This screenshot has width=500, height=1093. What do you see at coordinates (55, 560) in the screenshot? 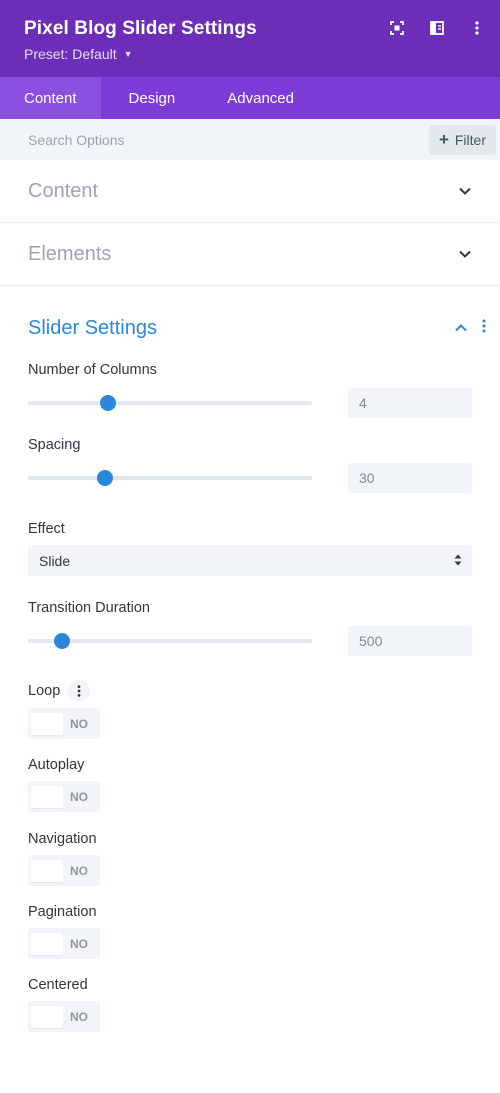
I see `effect-selected-value: Slide` at bounding box center [55, 560].